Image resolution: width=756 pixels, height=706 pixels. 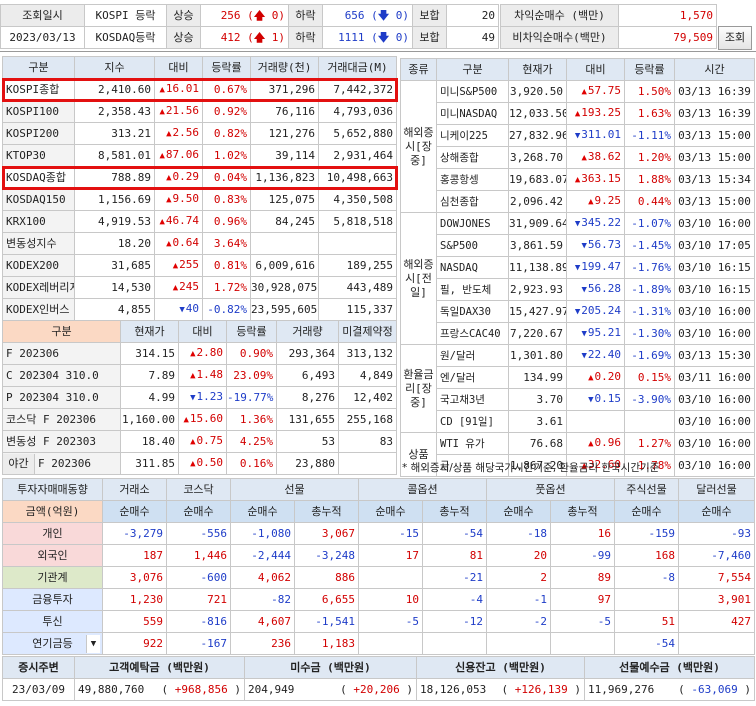 I want to click on query-date: 2023/03/13, so click(x=42, y=37).